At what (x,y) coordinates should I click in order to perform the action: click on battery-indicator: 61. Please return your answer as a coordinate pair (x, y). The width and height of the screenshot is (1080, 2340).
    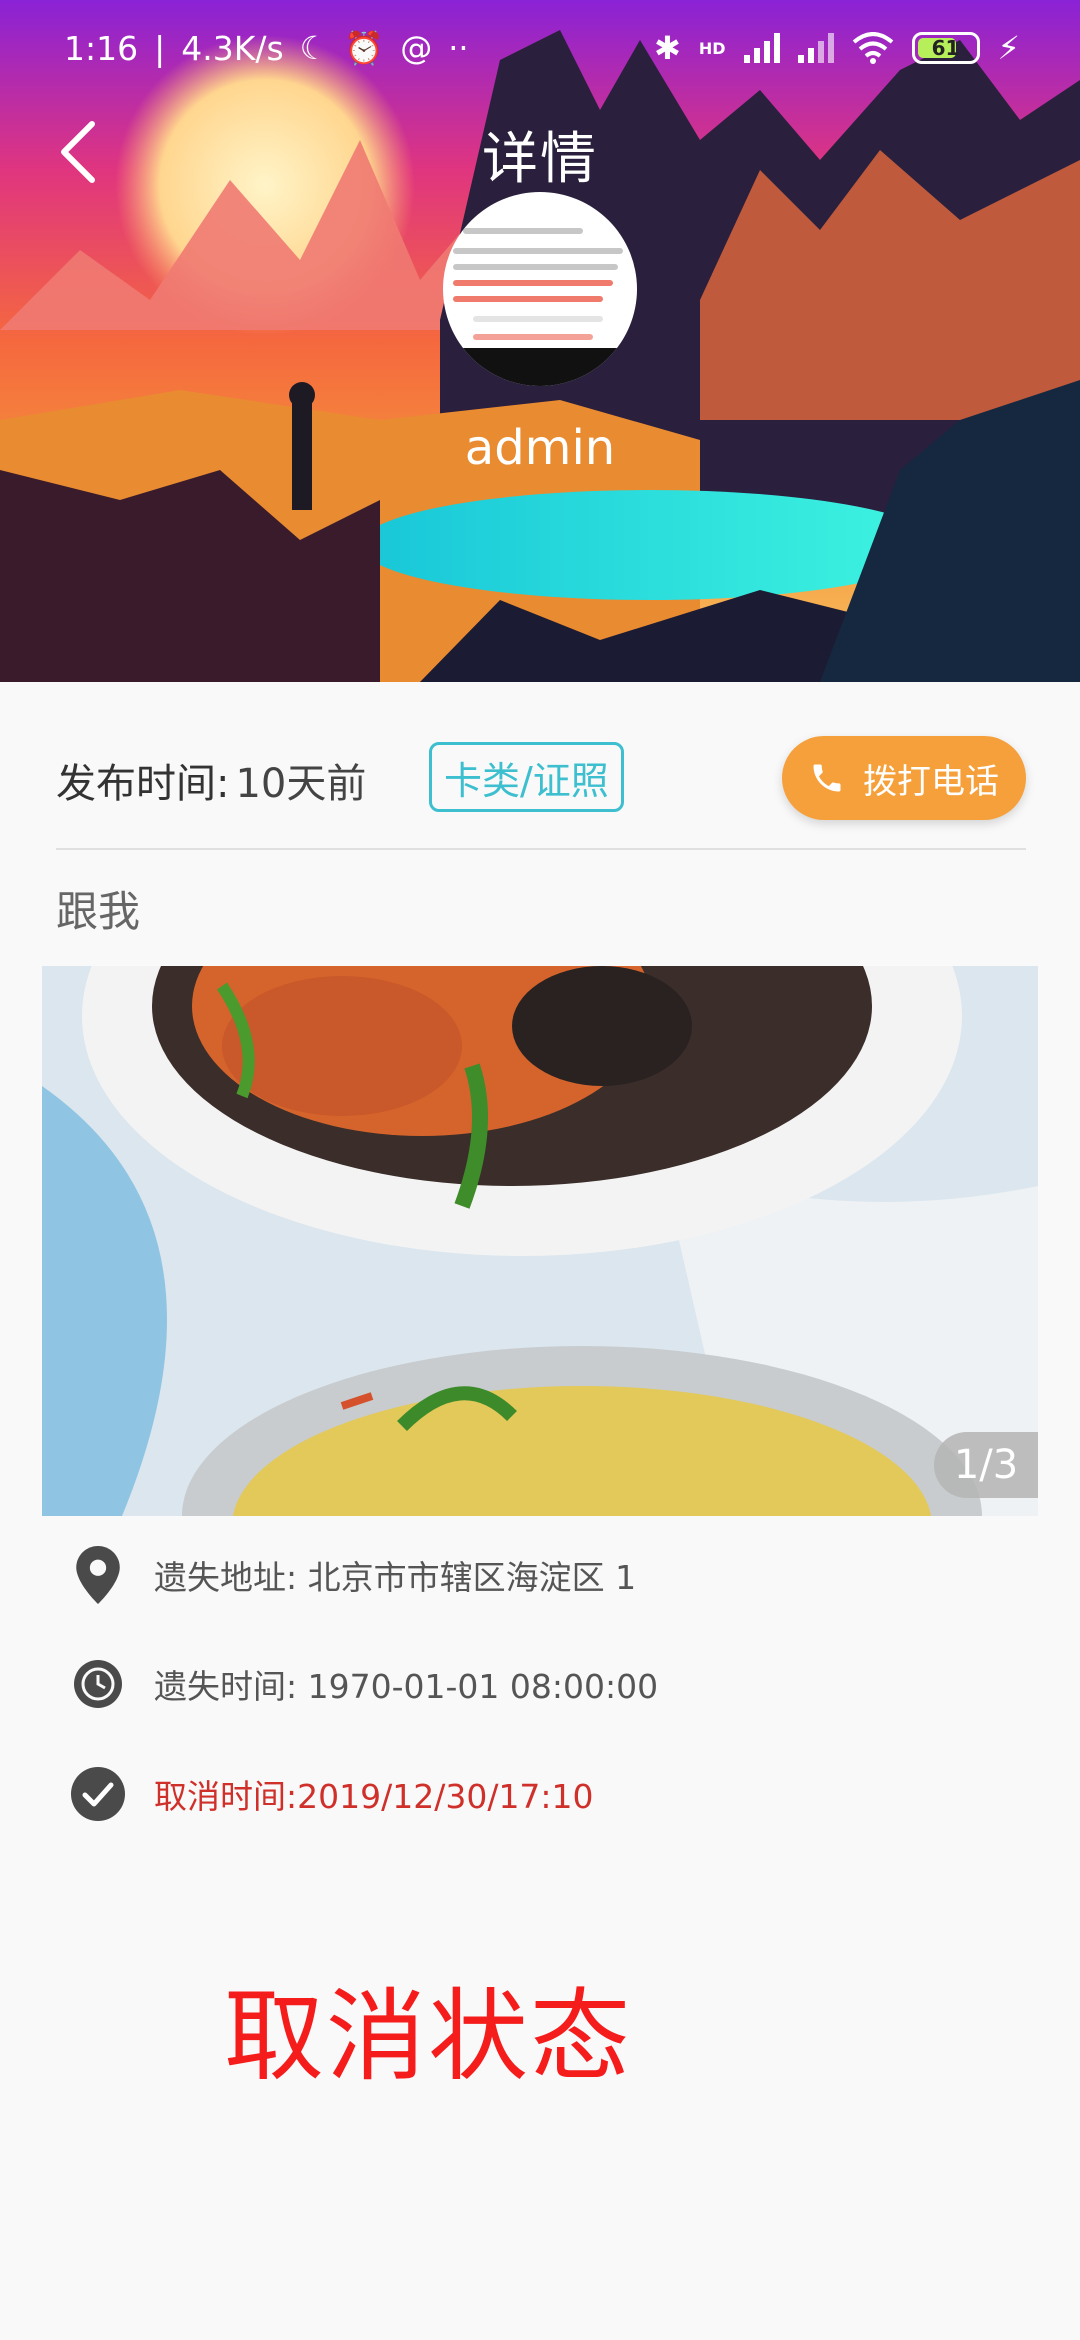
    Looking at the image, I should click on (945, 48).